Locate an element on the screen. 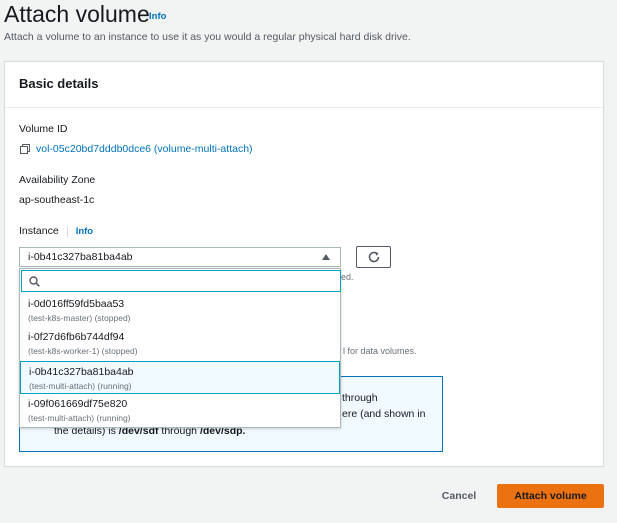 This screenshot has width=617, height=523. instance-label-row: Instance Info is located at coordinates (56, 231).